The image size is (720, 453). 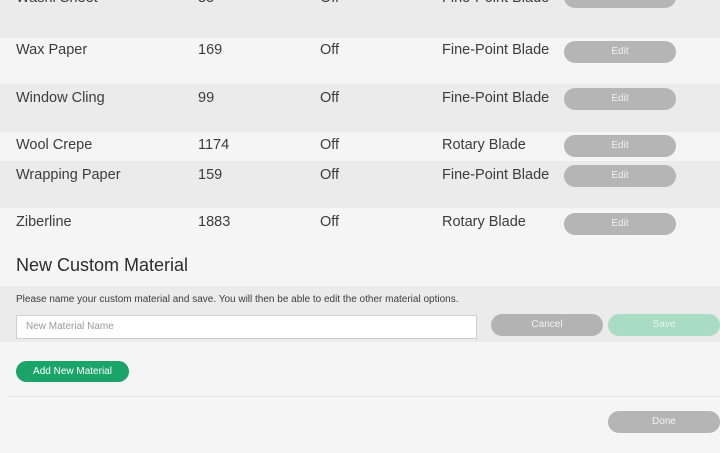 What do you see at coordinates (210, 175) in the screenshot?
I see `material-pressure: 159` at bounding box center [210, 175].